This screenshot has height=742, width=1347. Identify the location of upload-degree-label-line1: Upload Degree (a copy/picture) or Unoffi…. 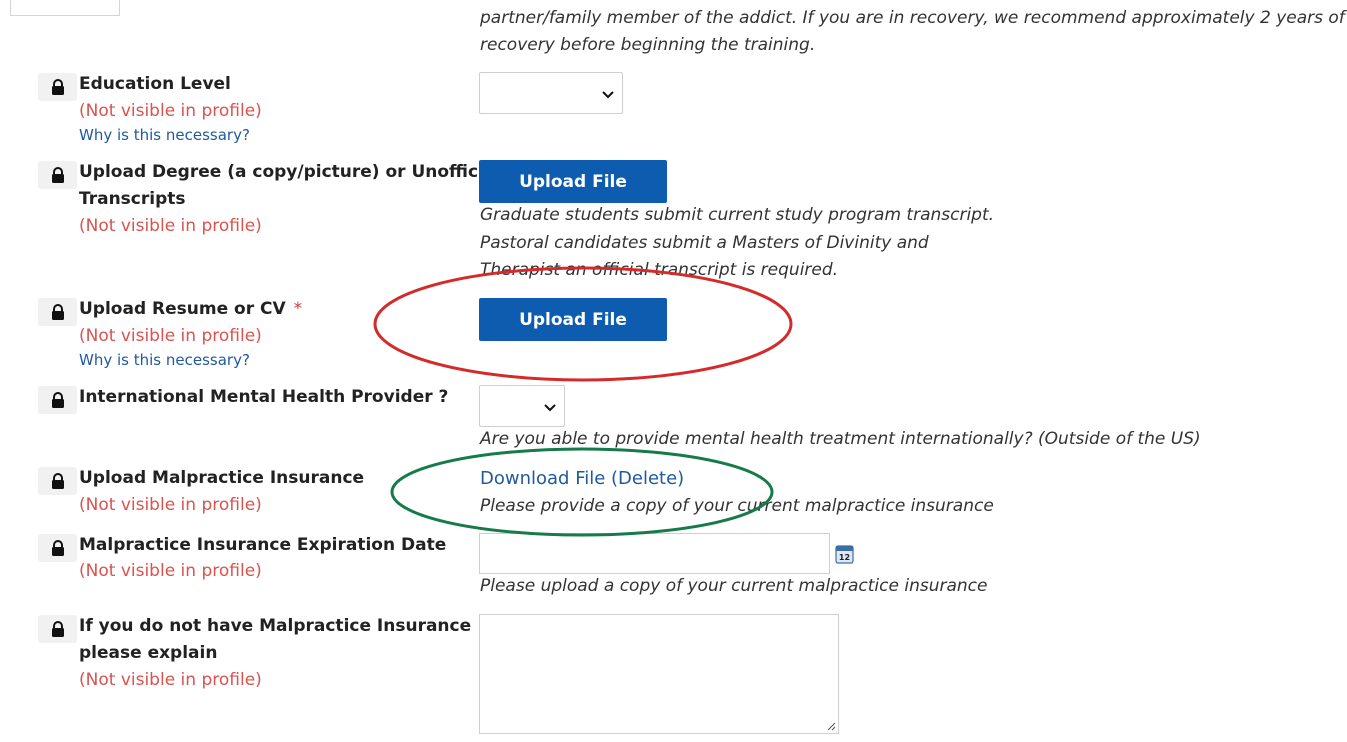
(290, 172).